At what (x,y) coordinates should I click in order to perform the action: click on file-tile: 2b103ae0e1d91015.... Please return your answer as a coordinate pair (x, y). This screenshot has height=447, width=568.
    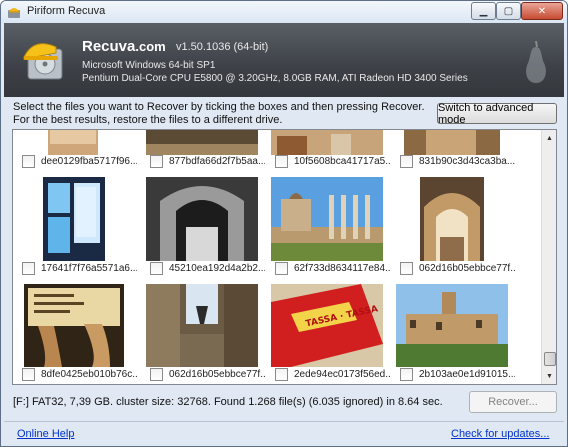
    Looking at the image, I should click on (454, 334).